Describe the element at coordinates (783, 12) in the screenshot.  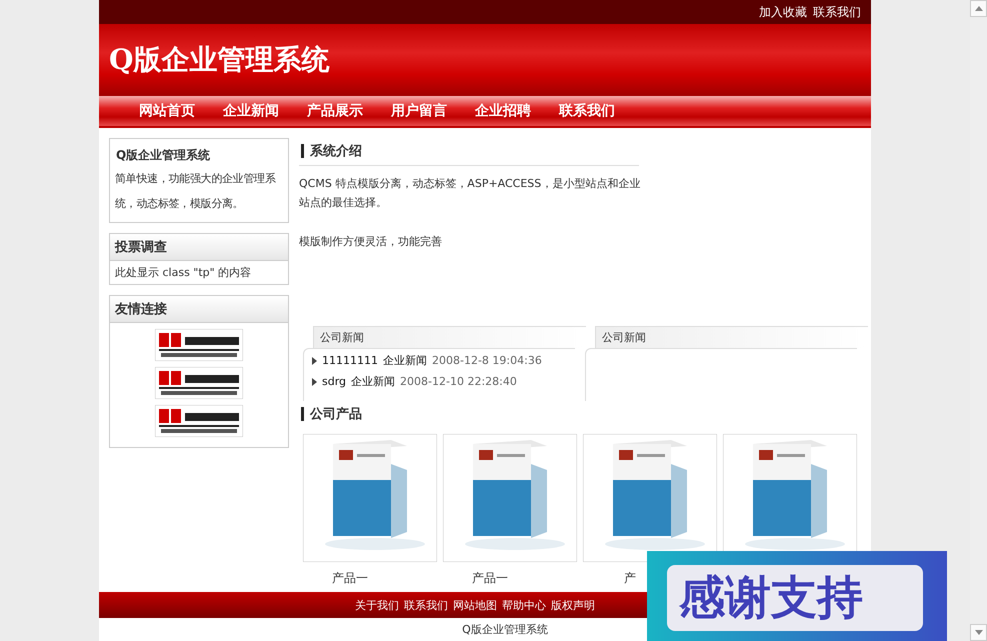
I see `top-link: 加入收藏` at that location.